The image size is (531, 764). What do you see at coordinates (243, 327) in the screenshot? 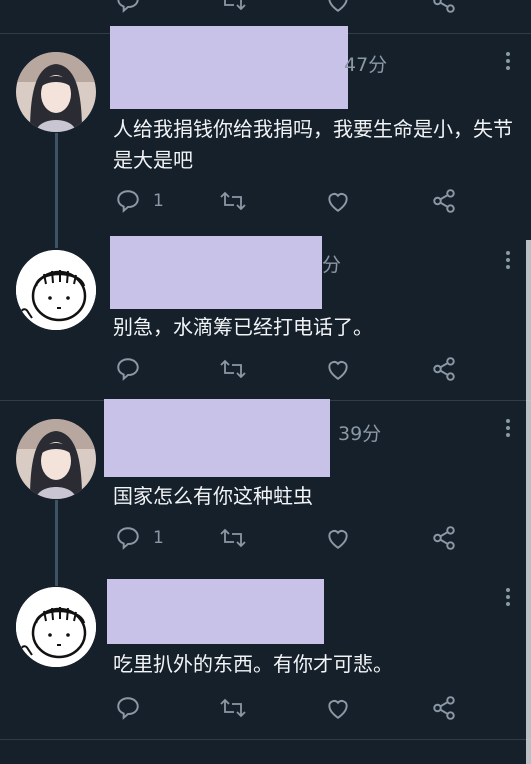
I see `tweet-text: 别急，水滴筹已经打电话了。` at bounding box center [243, 327].